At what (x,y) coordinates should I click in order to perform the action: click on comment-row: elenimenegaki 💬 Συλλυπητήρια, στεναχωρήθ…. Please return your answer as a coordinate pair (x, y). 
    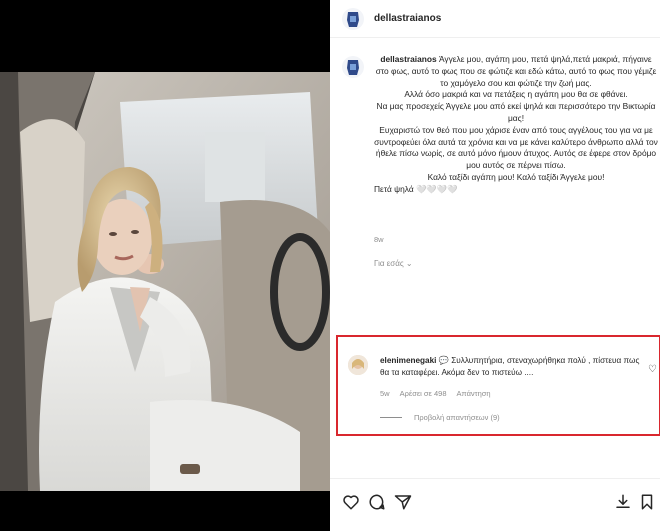
    Looking at the image, I should click on (504, 367).